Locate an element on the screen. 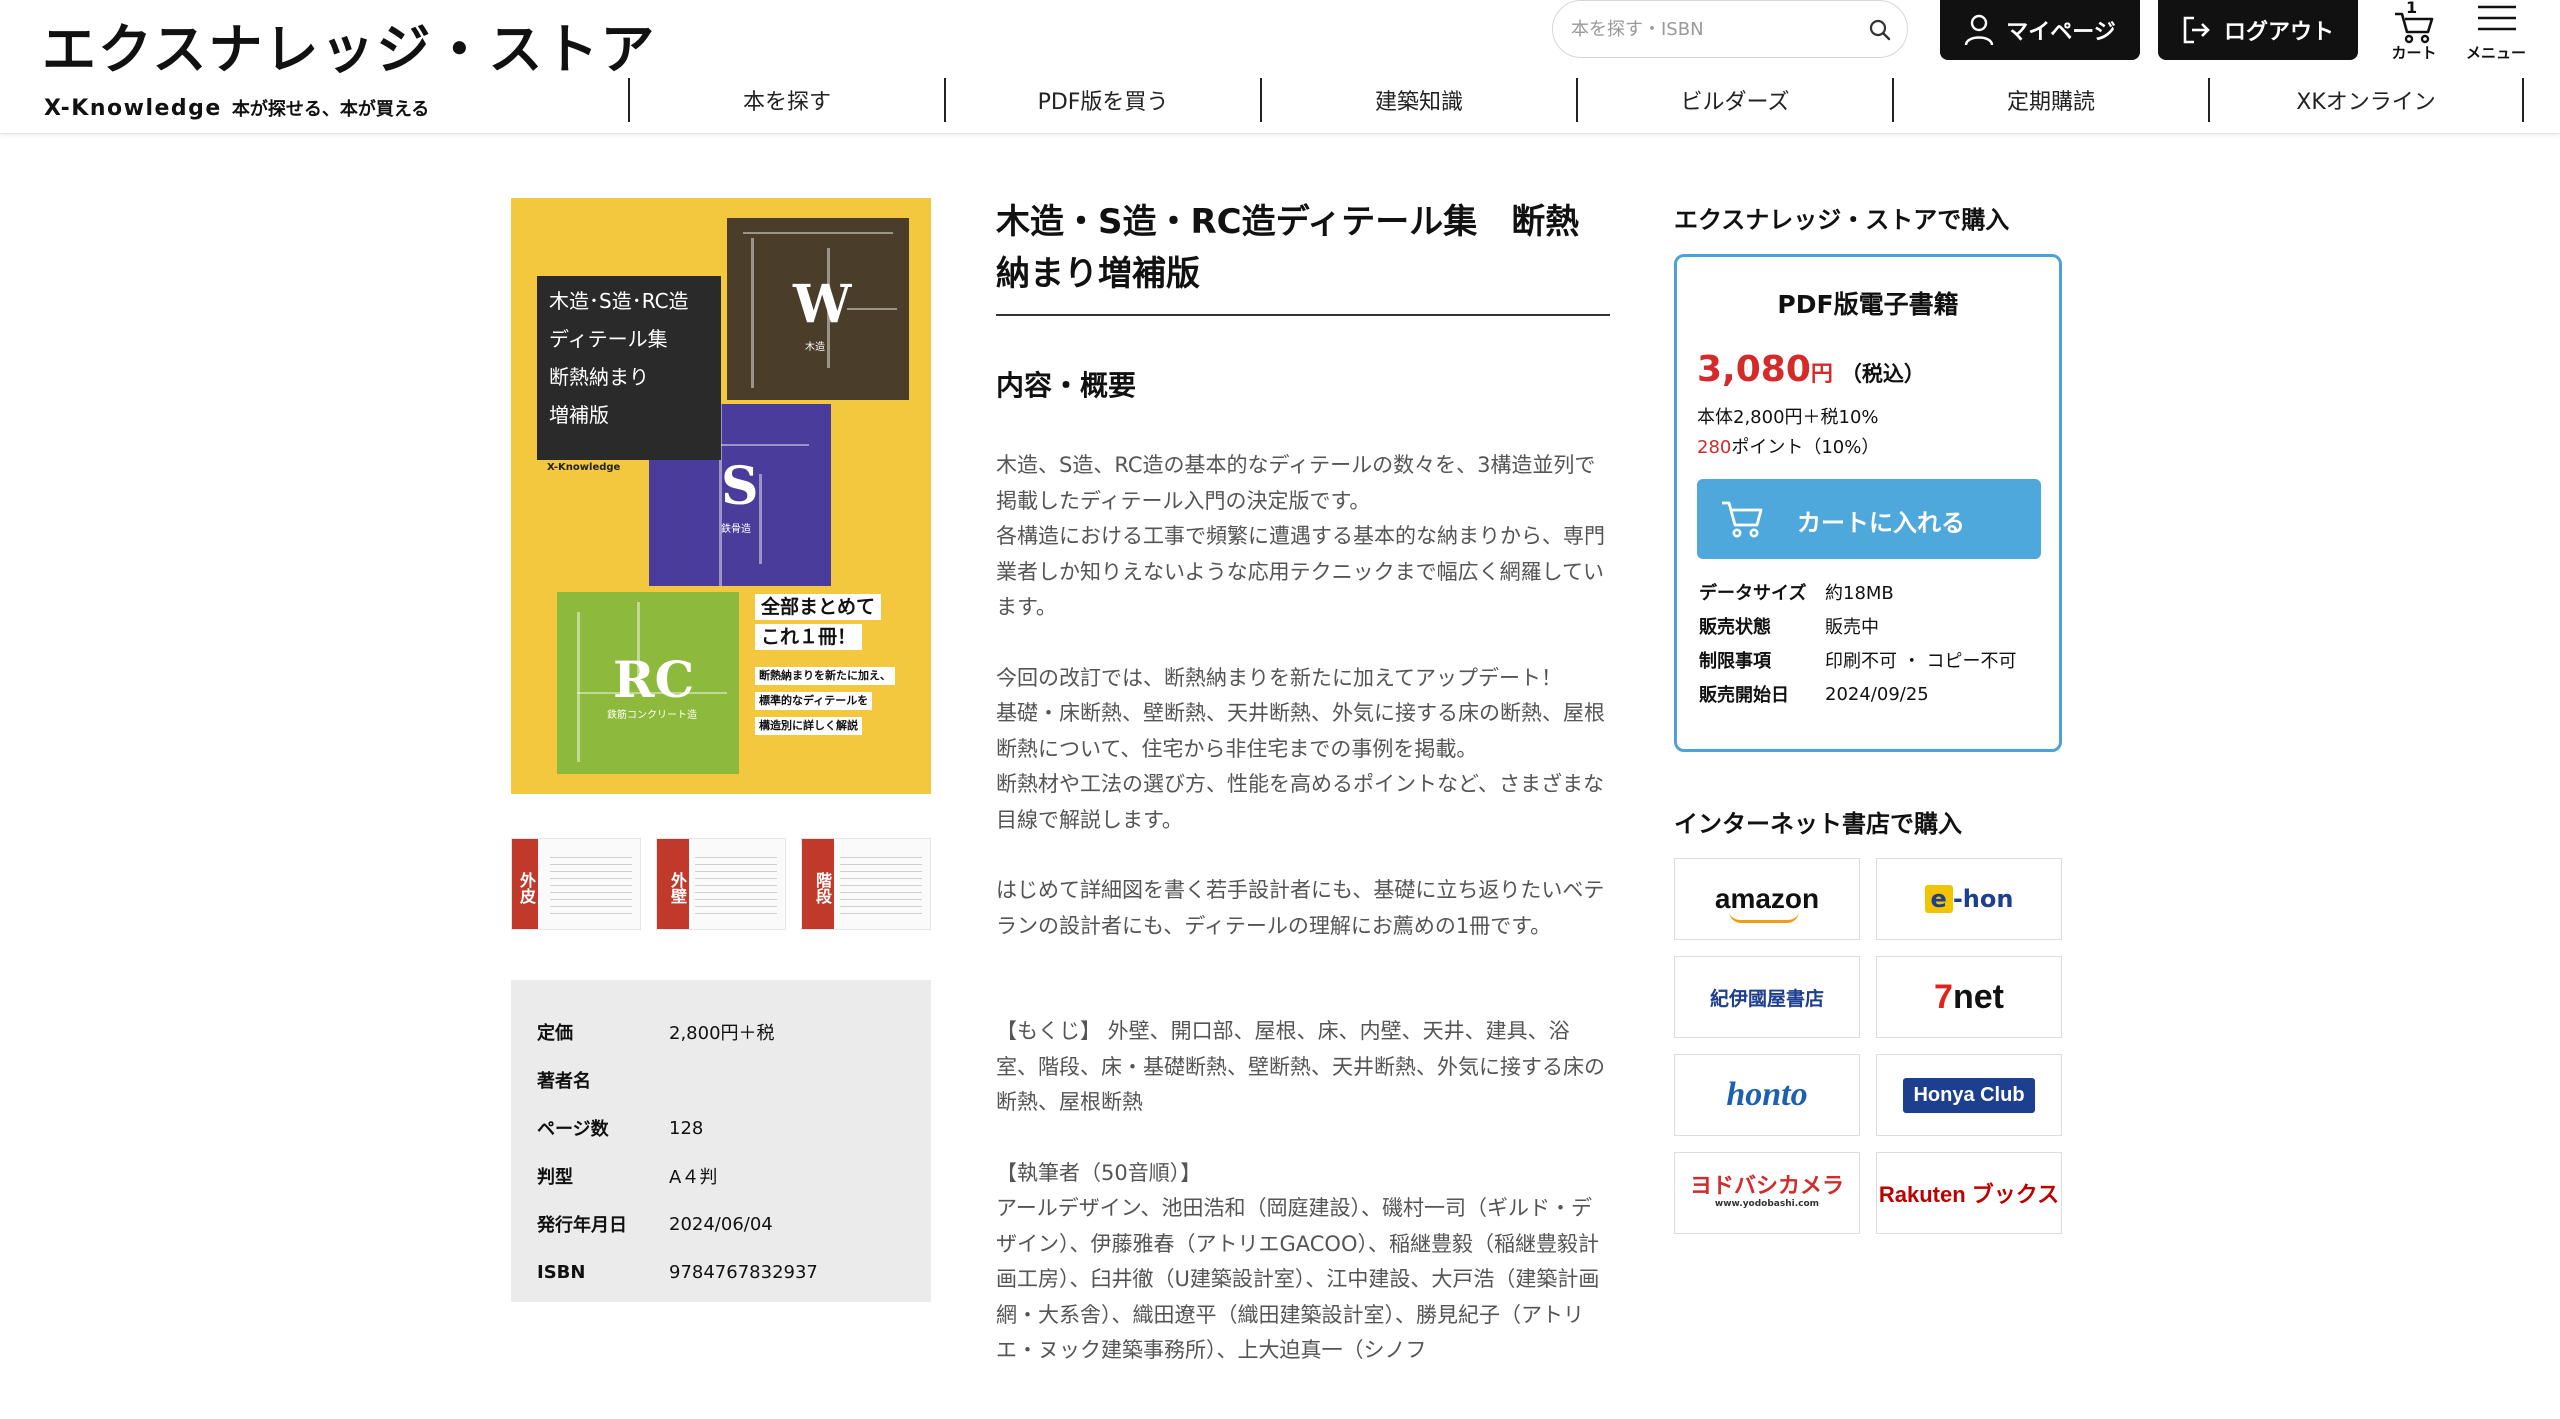 The width and height of the screenshot is (2560, 1419). add-to-cart-label: カートに入れる is located at coordinates (1881, 523).